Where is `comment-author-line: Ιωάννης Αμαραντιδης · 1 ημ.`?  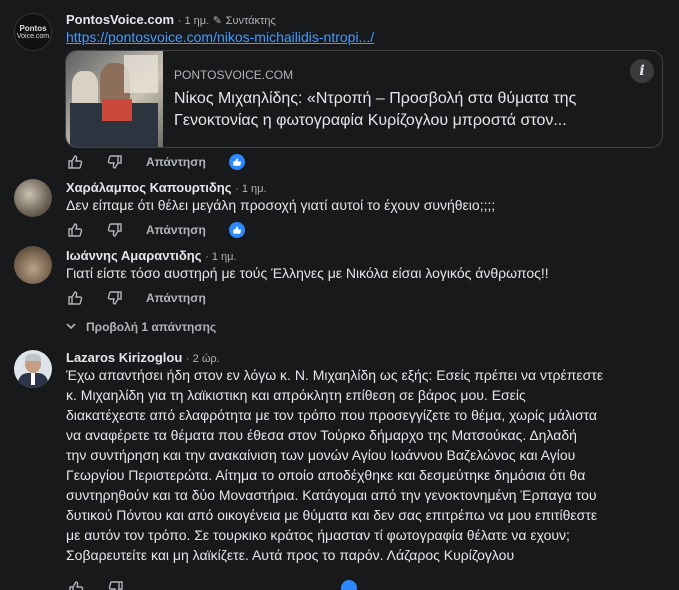
comment-author-line: Ιωάννης Αμαραντιδης · 1 ημ. is located at coordinates (151, 255).